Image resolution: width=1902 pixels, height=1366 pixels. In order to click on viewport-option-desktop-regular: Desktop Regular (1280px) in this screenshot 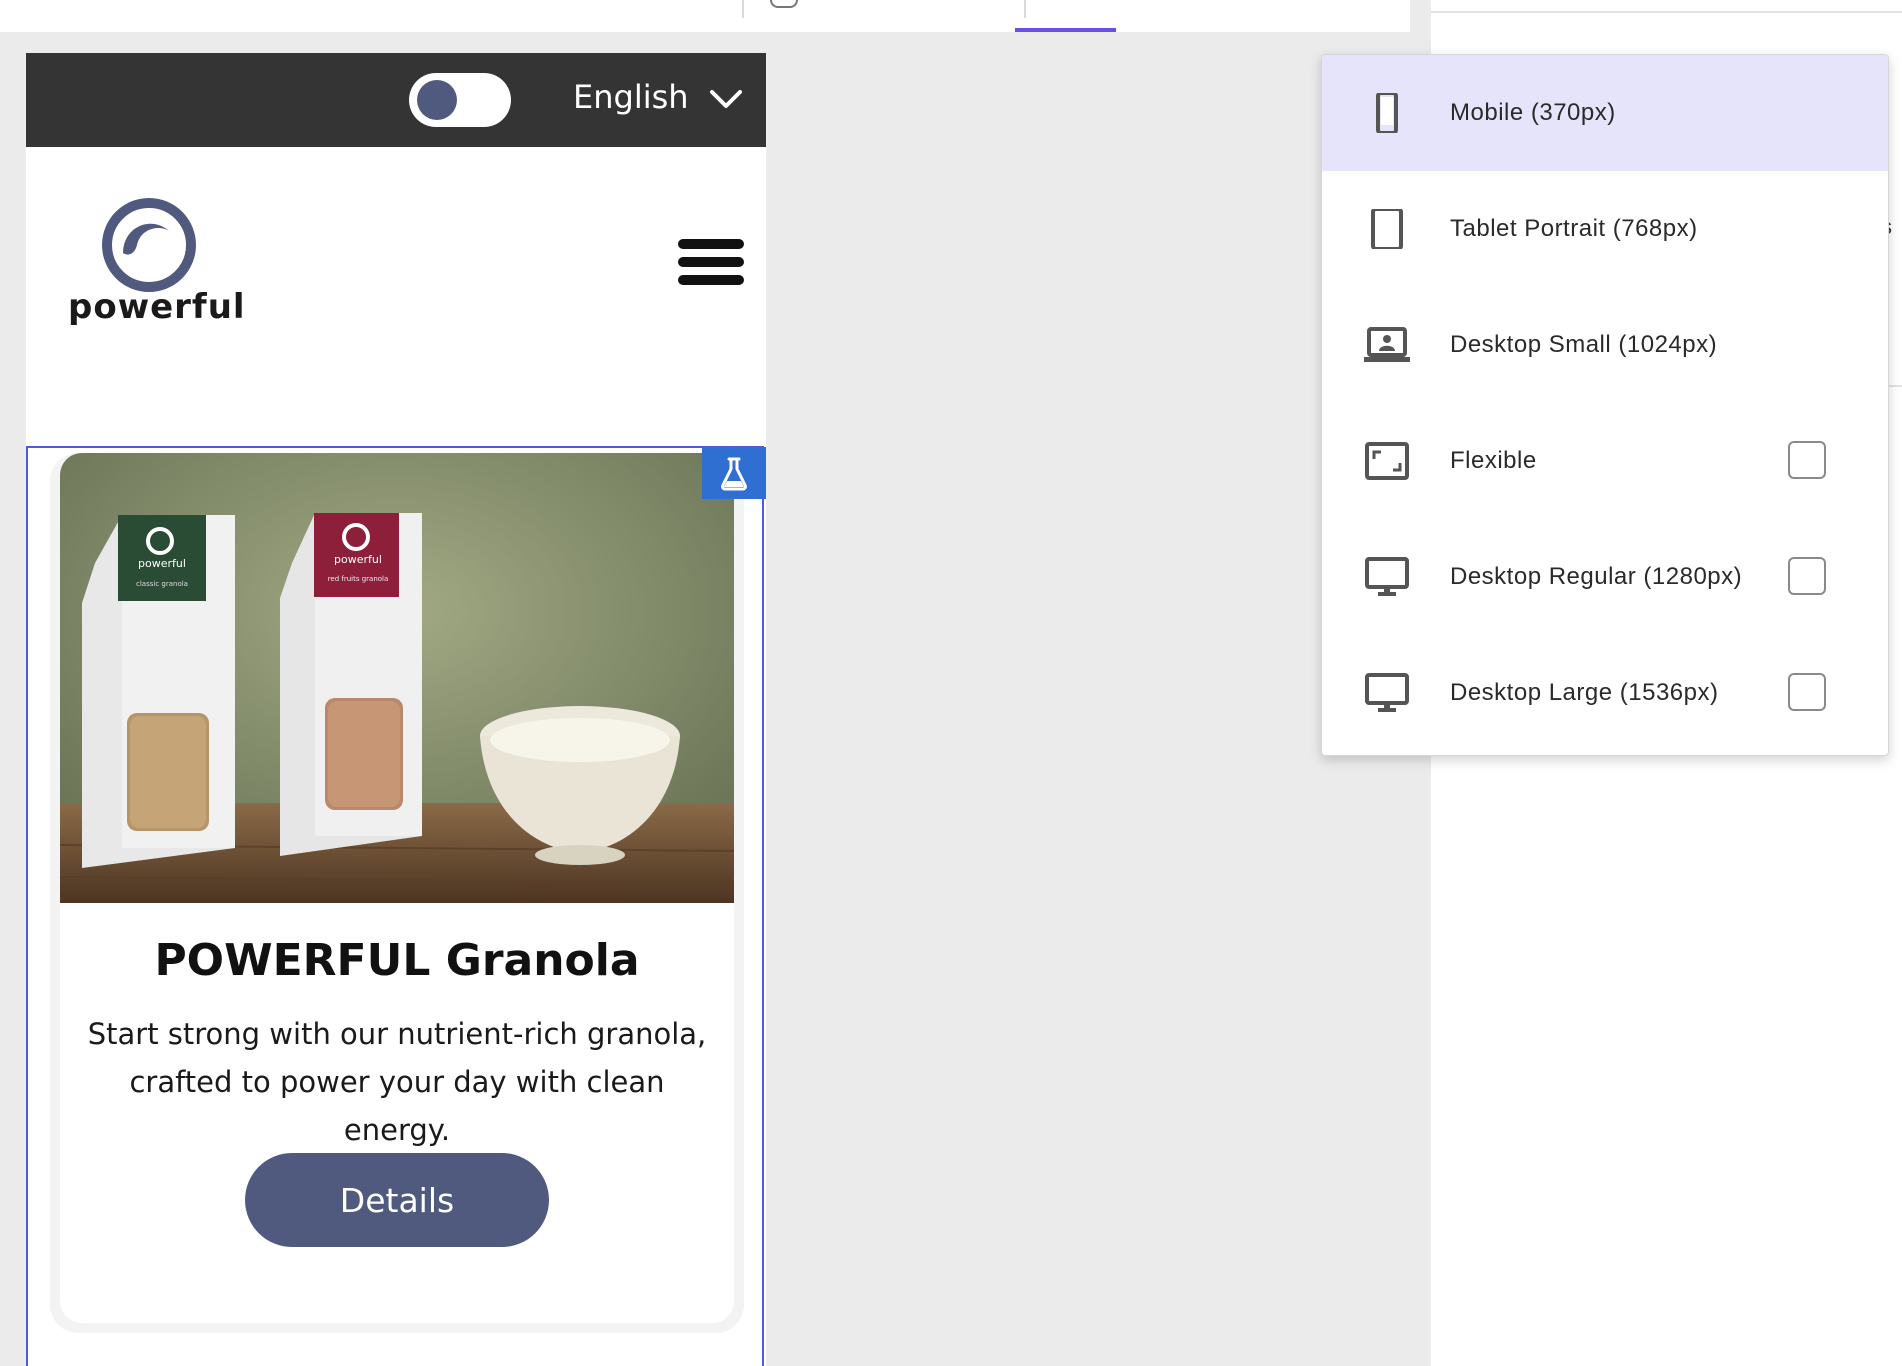, I will do `click(1605, 577)`.